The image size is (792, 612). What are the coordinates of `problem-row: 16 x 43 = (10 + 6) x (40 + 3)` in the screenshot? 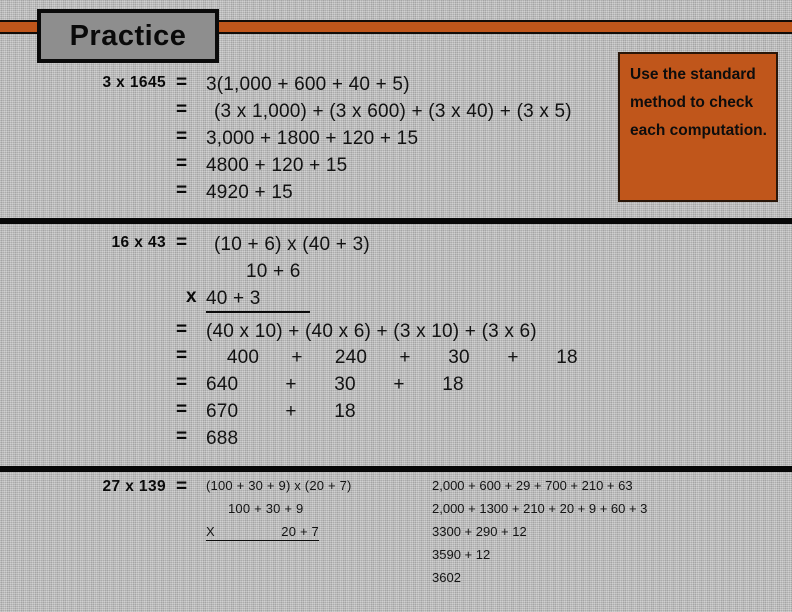 It's located at (396, 246).